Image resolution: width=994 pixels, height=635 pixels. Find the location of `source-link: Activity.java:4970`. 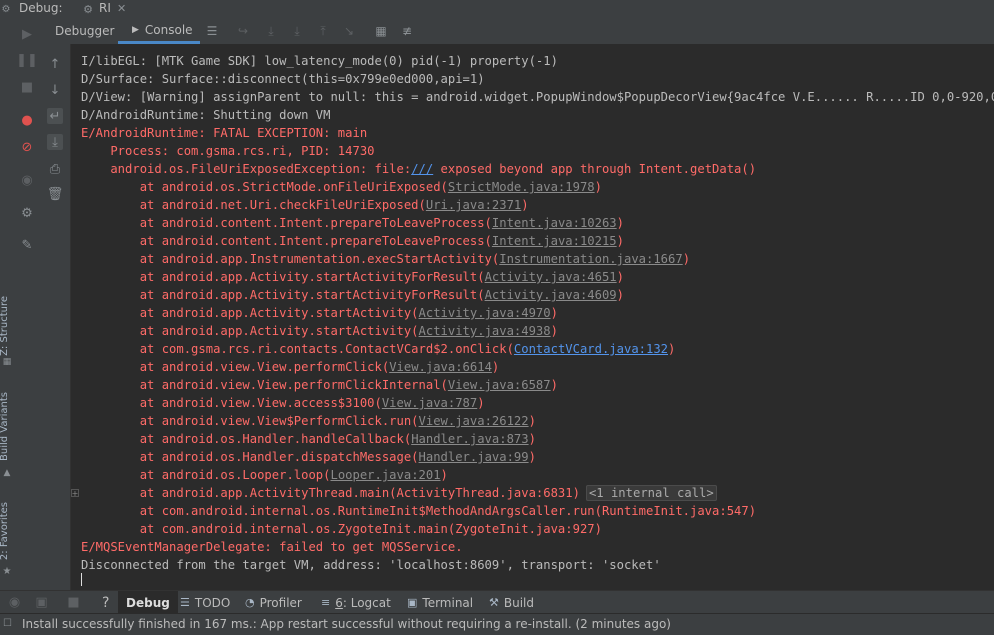

source-link: Activity.java:4970 is located at coordinates (485, 313).